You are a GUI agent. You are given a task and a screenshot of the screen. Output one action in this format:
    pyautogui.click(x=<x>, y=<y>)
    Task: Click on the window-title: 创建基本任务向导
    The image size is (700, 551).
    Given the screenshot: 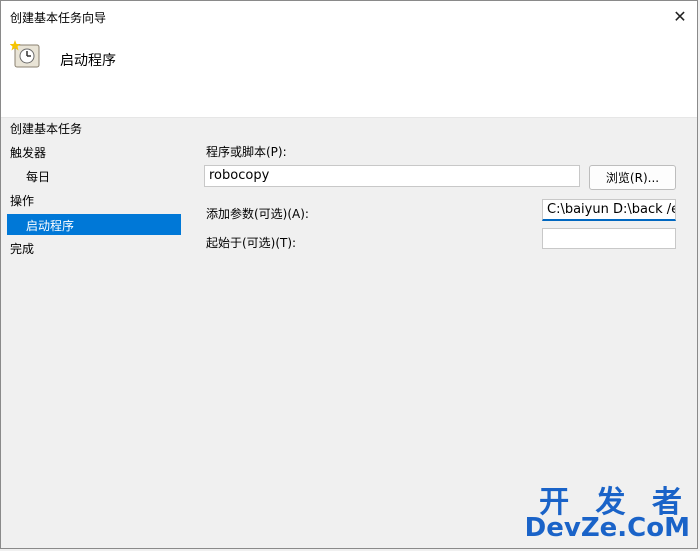 What is the action you would take?
    pyautogui.click(x=58, y=18)
    